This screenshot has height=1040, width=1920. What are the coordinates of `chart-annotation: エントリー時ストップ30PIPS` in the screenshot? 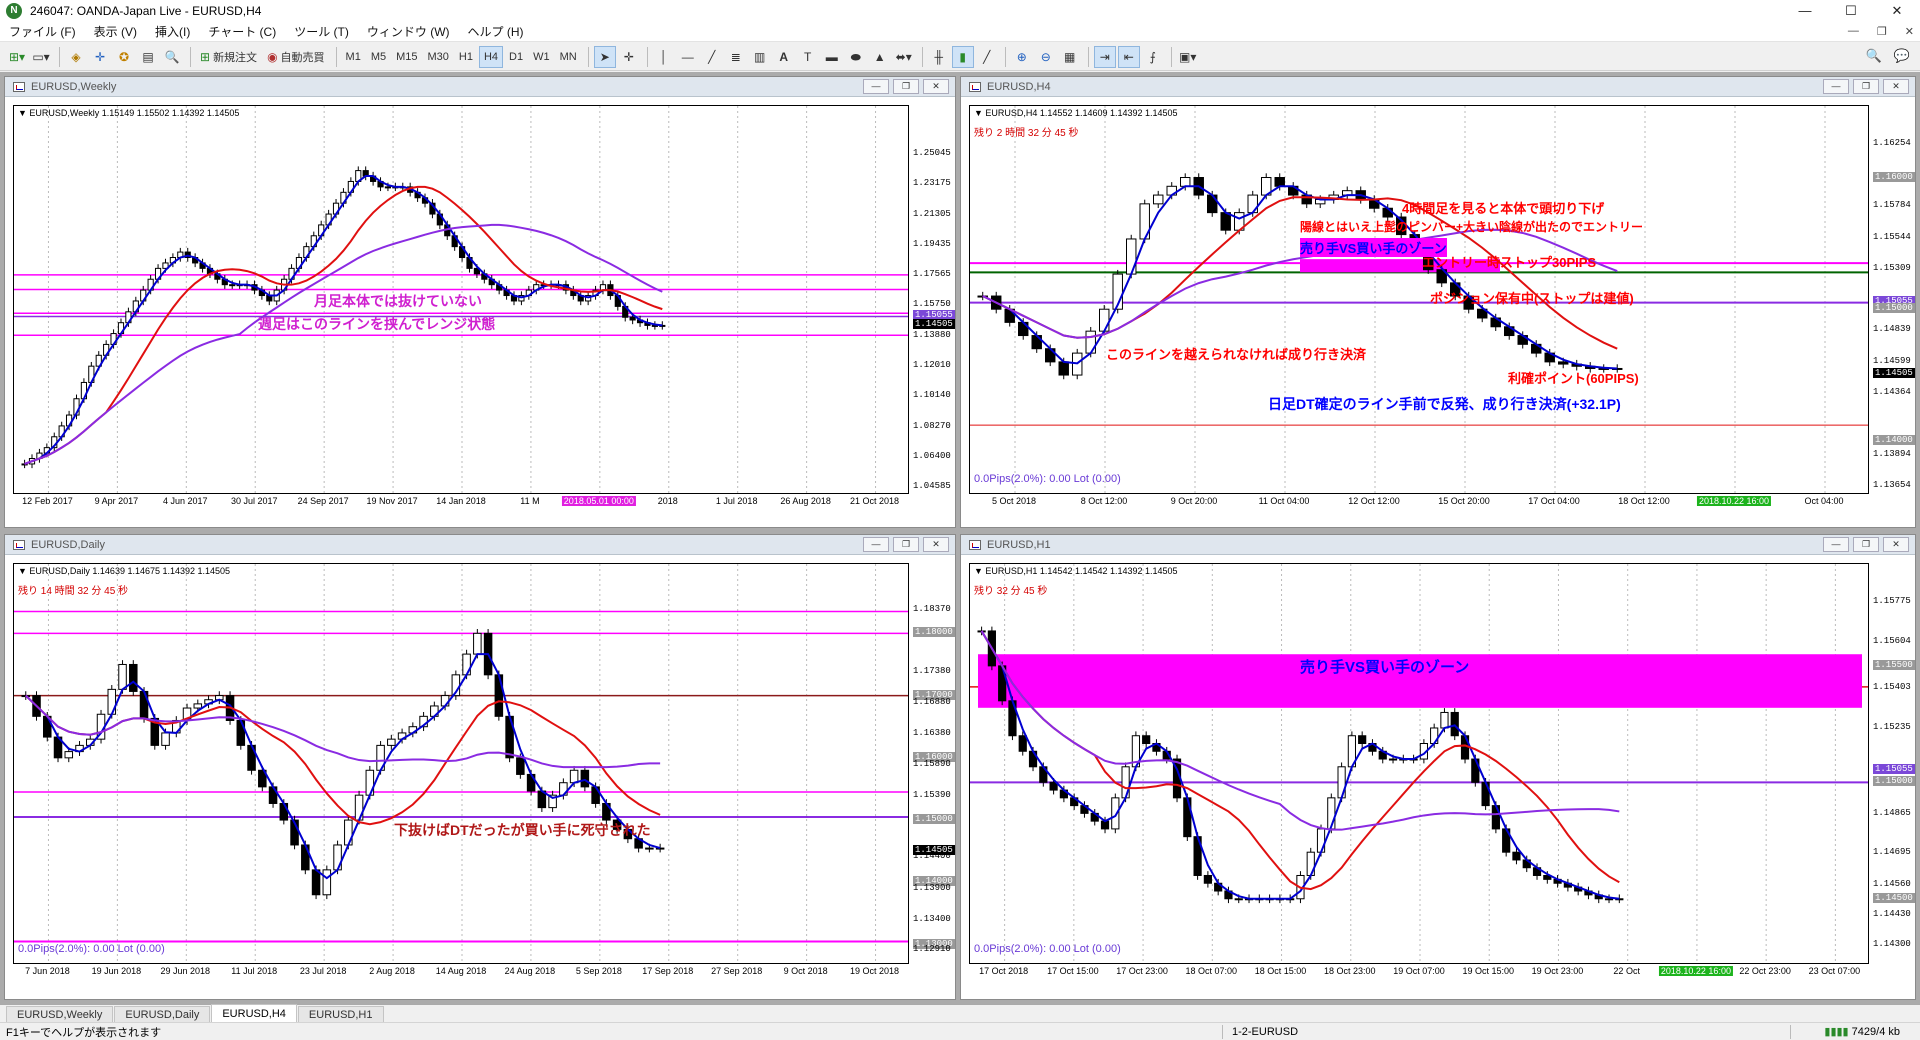 It's located at (1509, 261).